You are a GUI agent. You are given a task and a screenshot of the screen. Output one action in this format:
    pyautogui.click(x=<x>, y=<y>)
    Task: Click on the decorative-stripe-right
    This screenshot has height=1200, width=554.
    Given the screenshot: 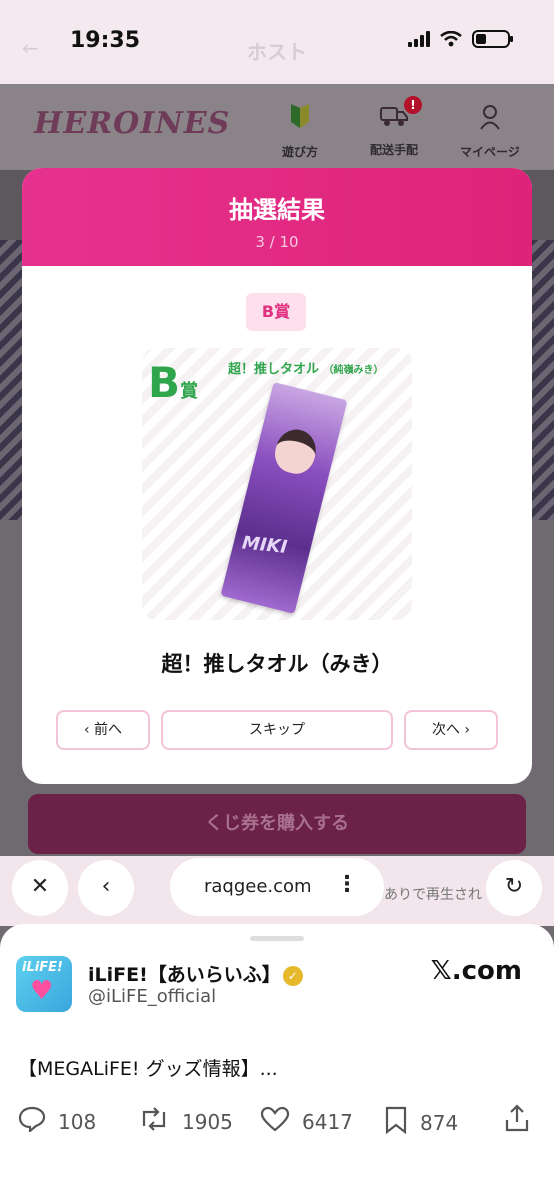 What is the action you would take?
    pyautogui.click(x=542, y=380)
    